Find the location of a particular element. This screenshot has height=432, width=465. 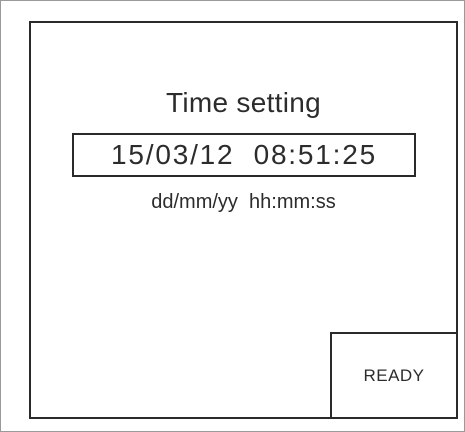

ready-button-label: READY is located at coordinates (394, 375).